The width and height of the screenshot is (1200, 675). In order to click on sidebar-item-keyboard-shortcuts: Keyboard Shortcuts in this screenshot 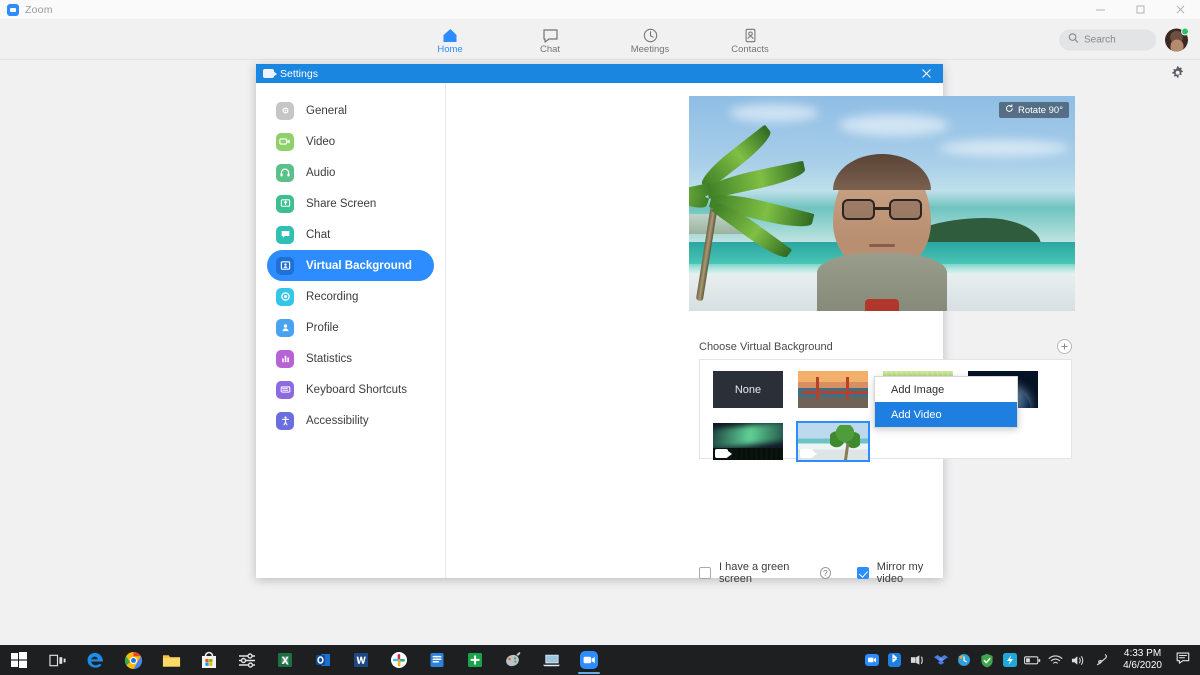, I will do `click(350, 389)`.